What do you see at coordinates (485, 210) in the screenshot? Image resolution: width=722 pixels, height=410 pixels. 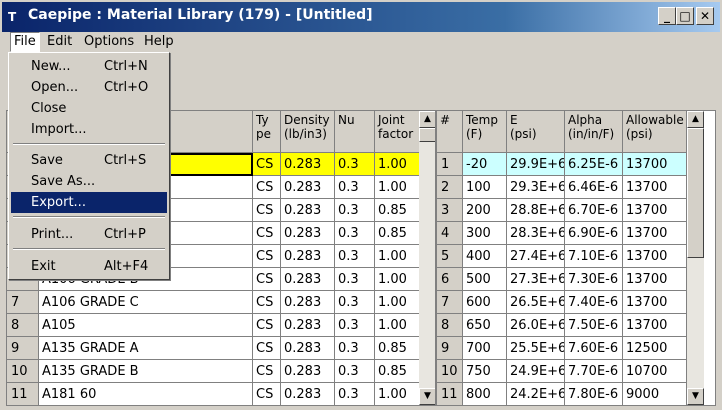 I see `property-temp-cell: 200` at bounding box center [485, 210].